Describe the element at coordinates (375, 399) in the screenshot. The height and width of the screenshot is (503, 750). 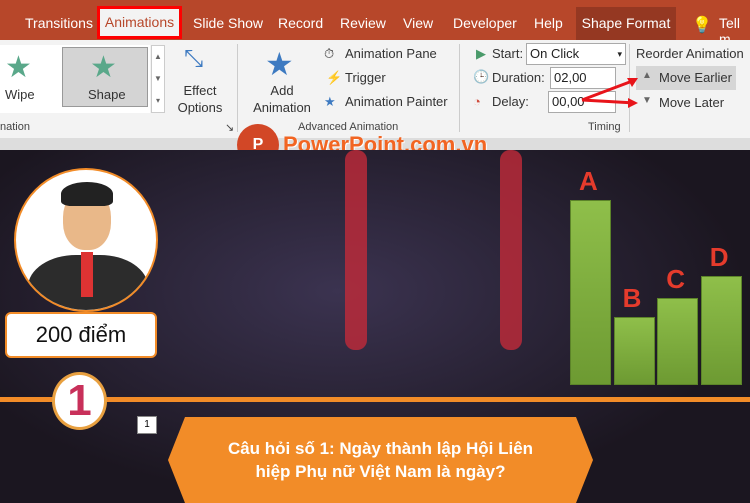
I see `question-line` at that location.